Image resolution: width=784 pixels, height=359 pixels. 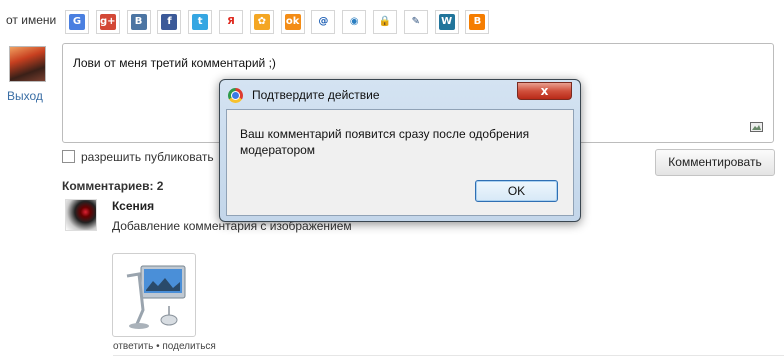 I want to click on from-label: от имени, so click(x=31, y=20).